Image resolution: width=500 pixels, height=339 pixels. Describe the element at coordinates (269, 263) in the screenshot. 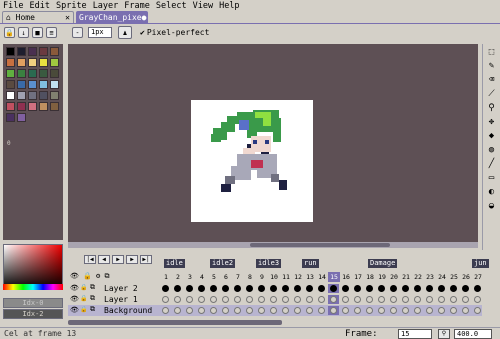

I see `animation-tag: idle3` at that location.